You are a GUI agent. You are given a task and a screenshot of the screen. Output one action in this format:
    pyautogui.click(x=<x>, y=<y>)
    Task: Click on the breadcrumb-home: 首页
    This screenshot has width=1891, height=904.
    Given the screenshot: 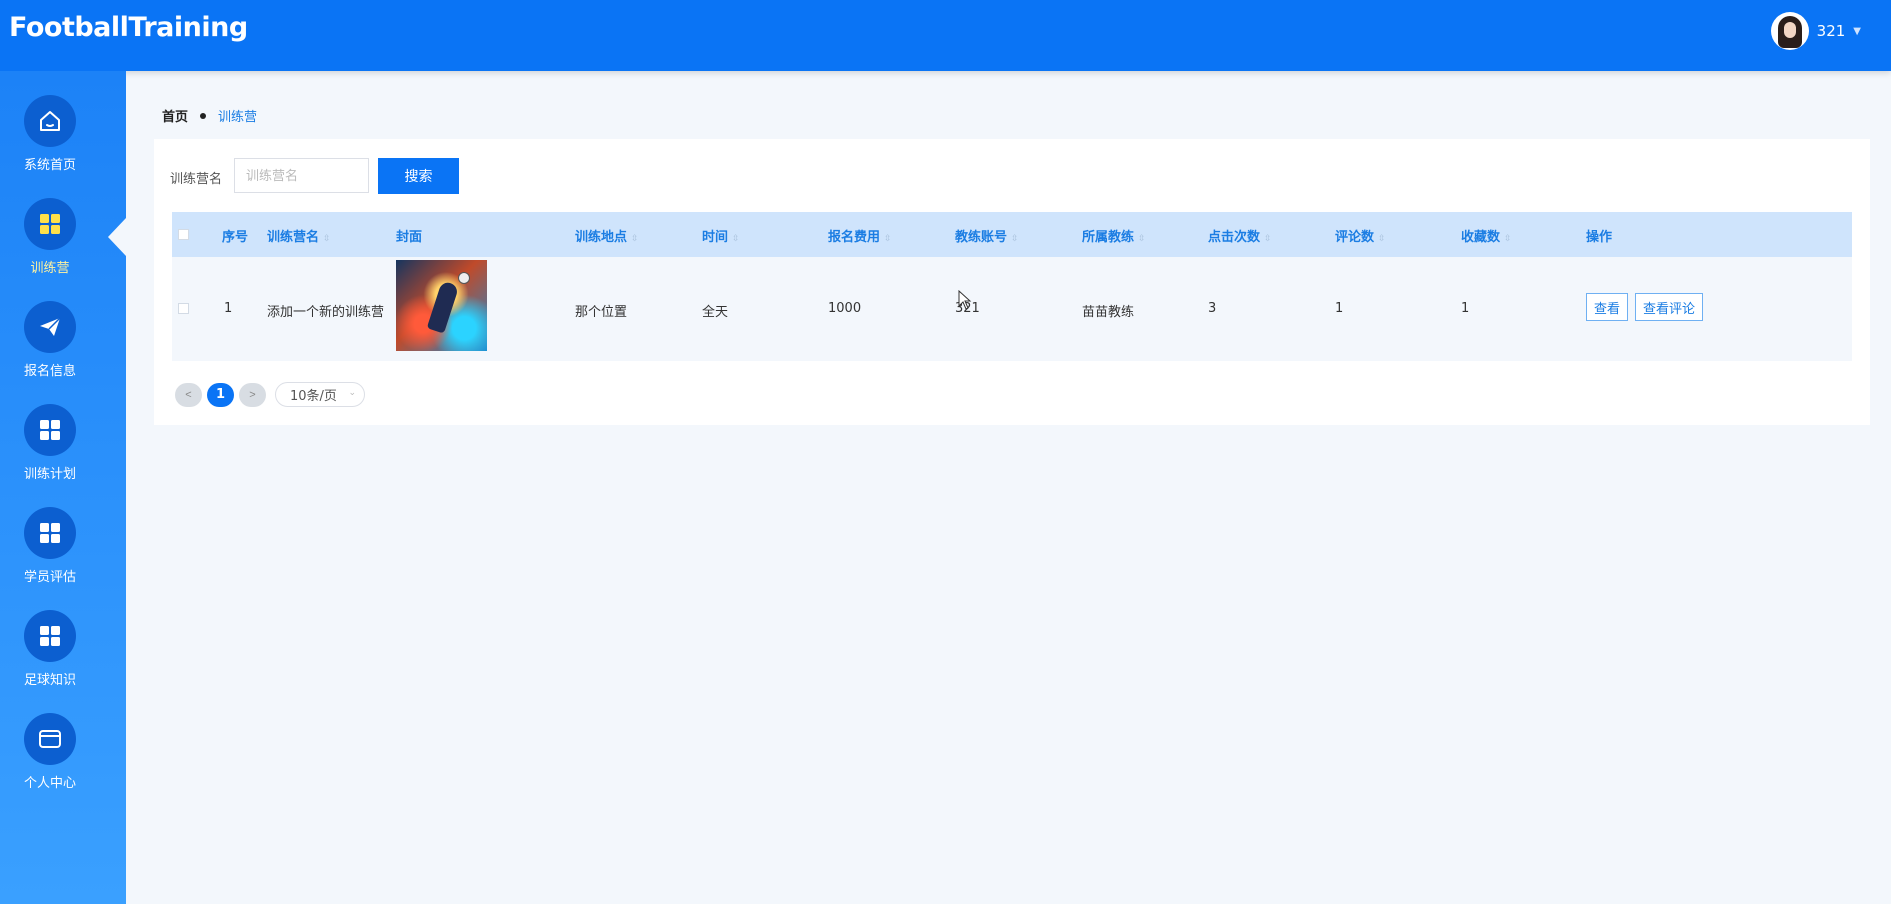 What is the action you would take?
    pyautogui.click(x=175, y=115)
    